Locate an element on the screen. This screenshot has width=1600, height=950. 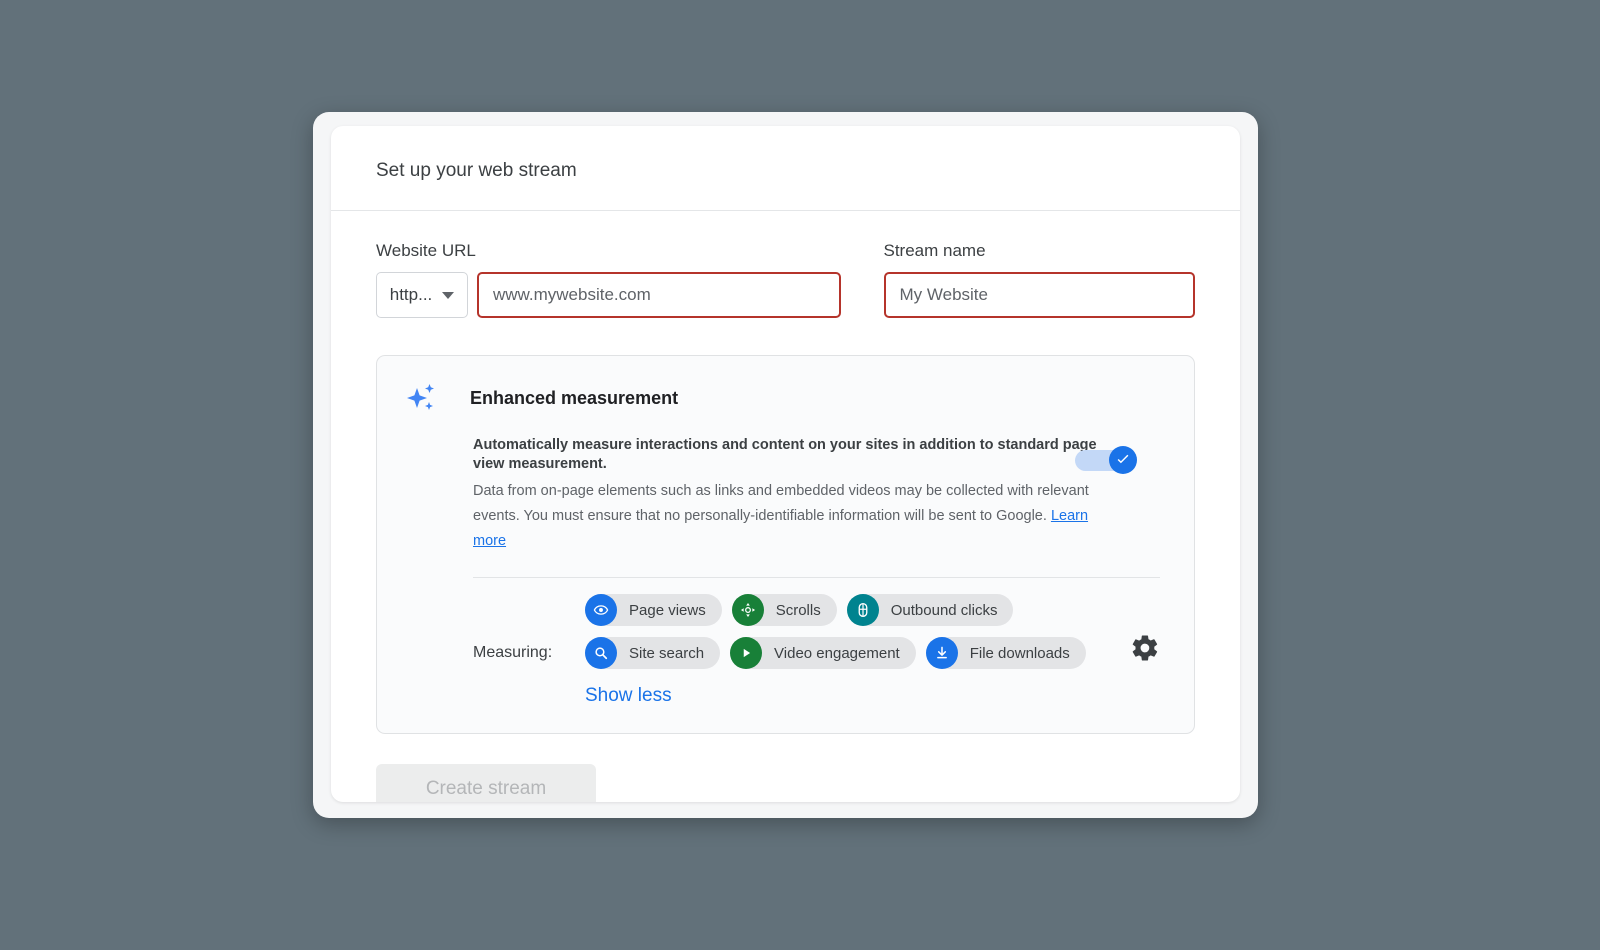
chip-label: Page views is located at coordinates (667, 610).